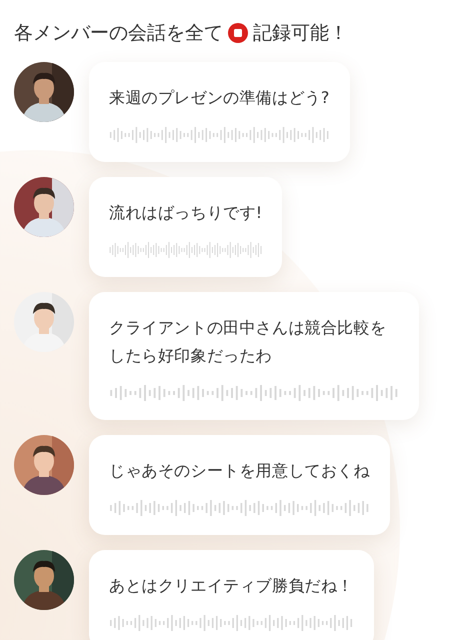 The width and height of the screenshot is (462, 640). What do you see at coordinates (185, 213) in the screenshot?
I see `message-text: 流れはばっちりです!` at bounding box center [185, 213].